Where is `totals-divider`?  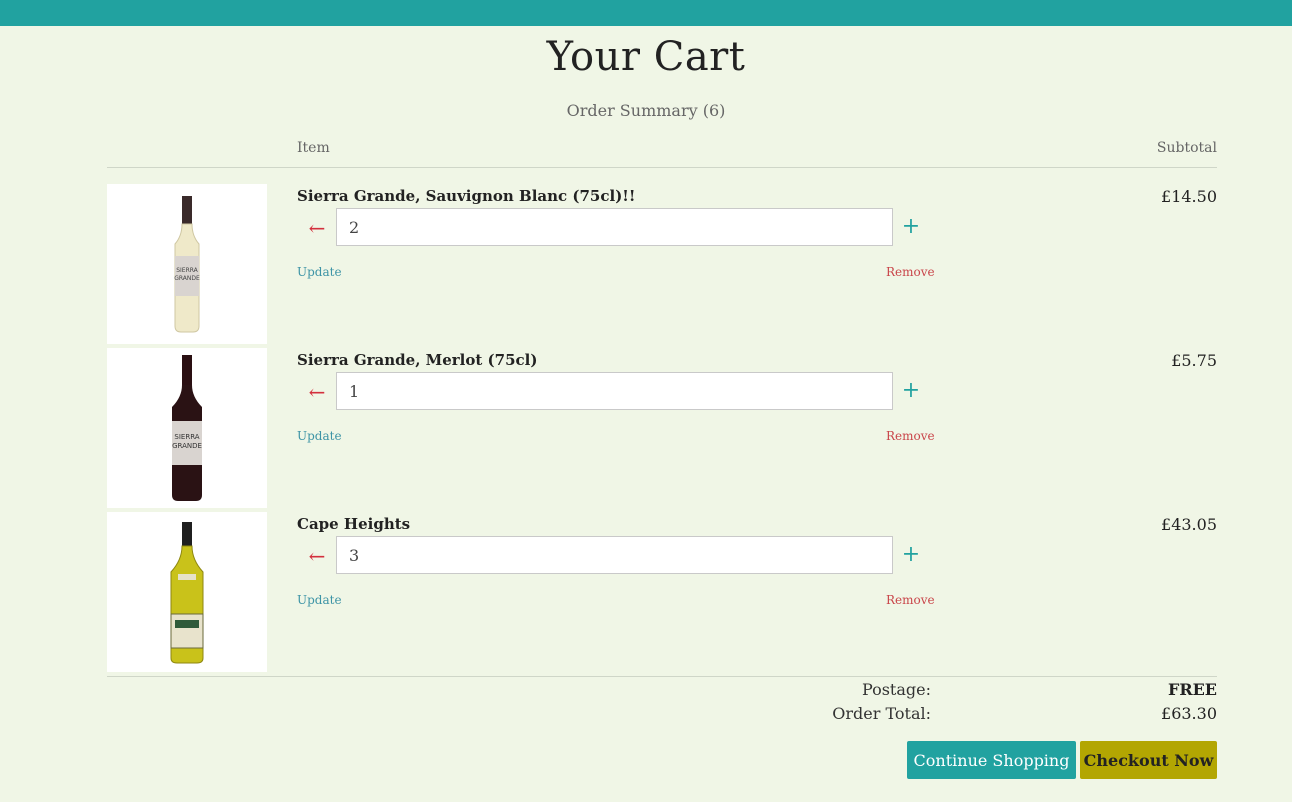
totals-divider is located at coordinates (662, 676).